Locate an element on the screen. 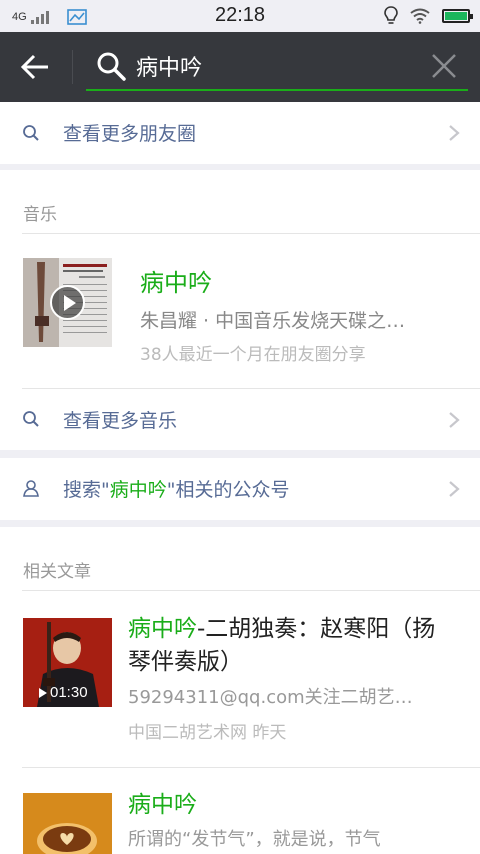 This screenshot has width=480, height=854. coffee-image is located at coordinates (67, 823).